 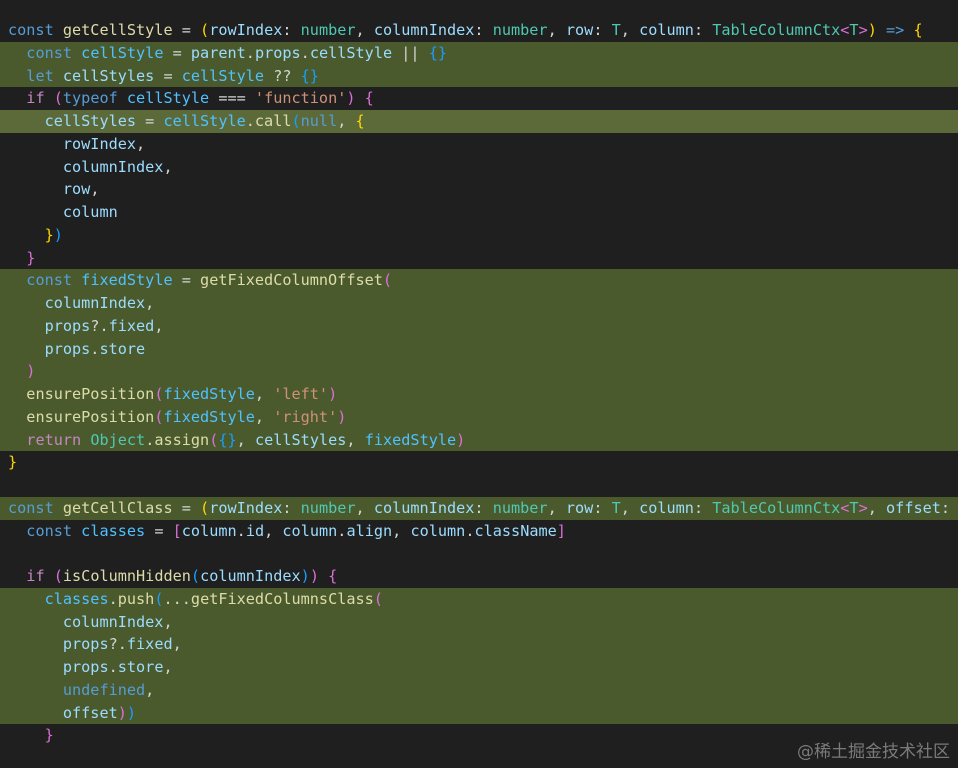 What do you see at coordinates (94, 98) in the screenshot?
I see `code-token: typeof` at bounding box center [94, 98].